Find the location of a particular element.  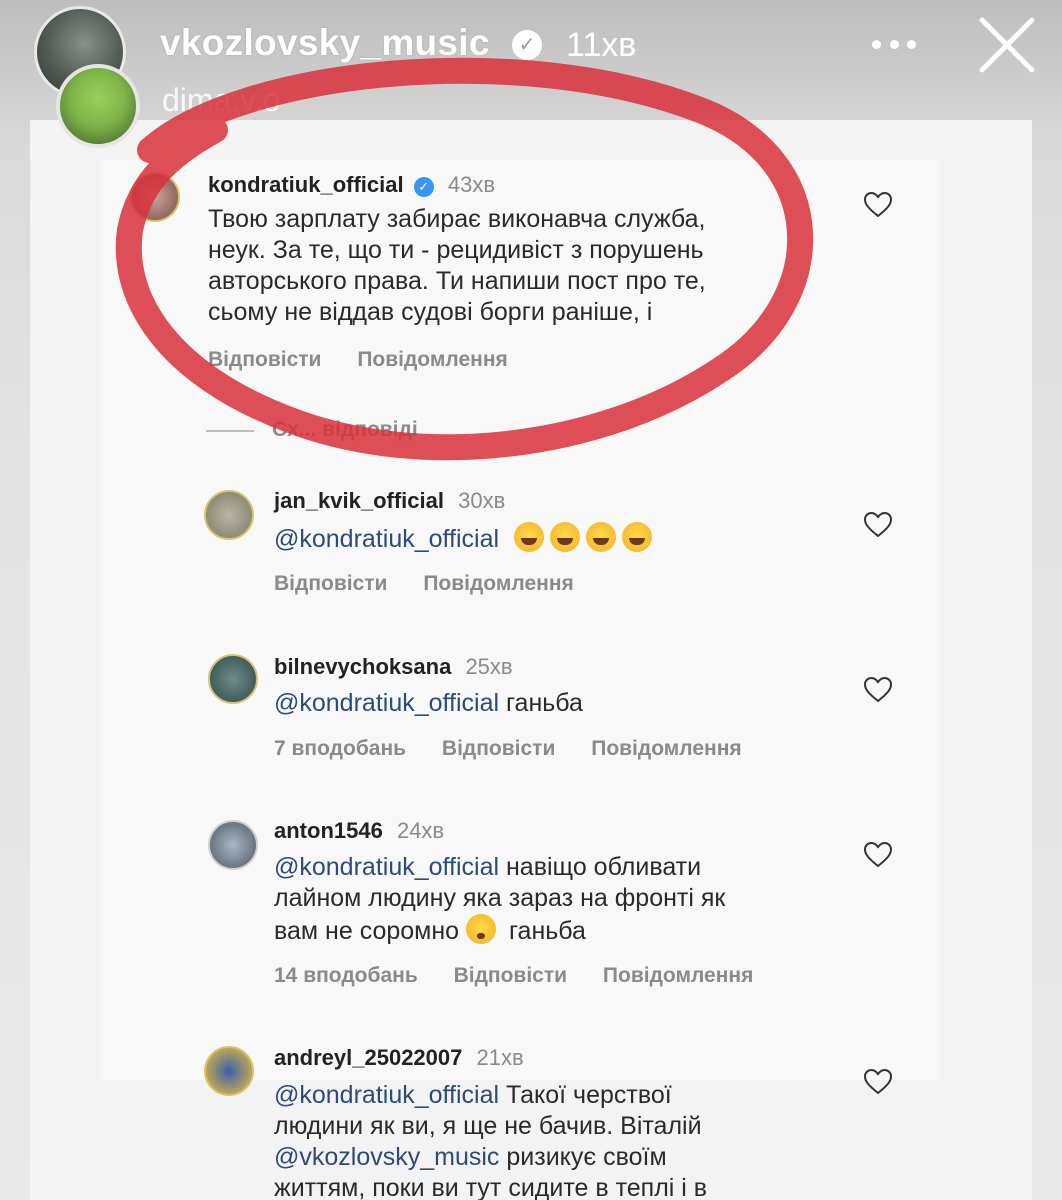

close-icon is located at coordinates (1007, 45).